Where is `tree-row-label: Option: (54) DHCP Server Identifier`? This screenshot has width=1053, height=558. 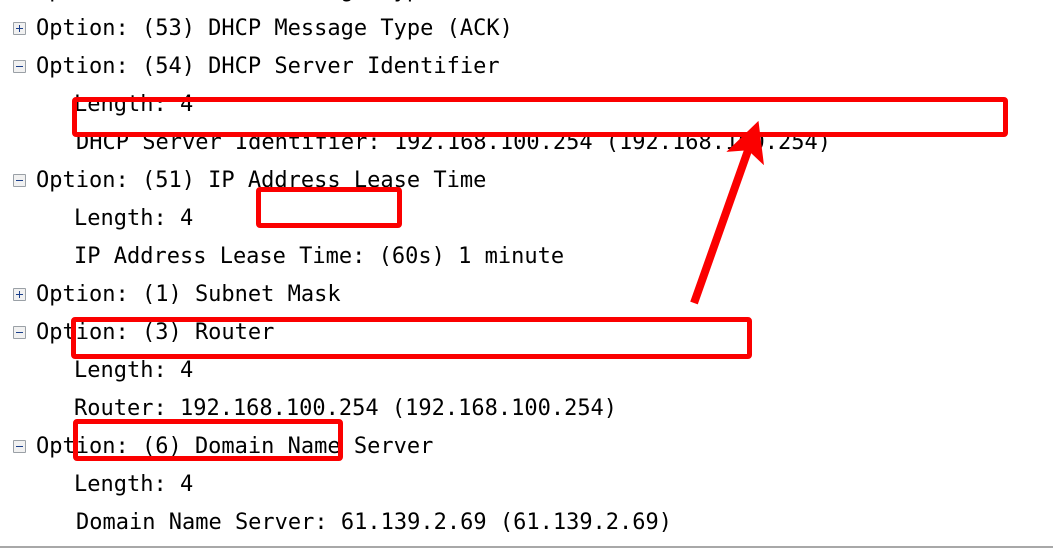 tree-row-label: Option: (54) DHCP Server Identifier is located at coordinates (268, 66).